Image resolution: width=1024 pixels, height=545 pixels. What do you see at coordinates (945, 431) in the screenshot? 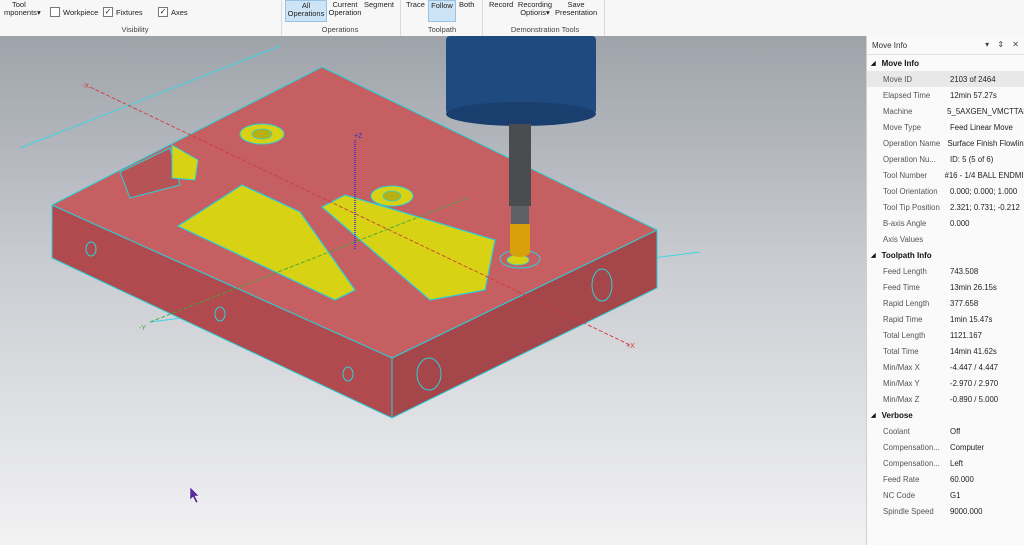
I see `property-row: Coolant Off` at bounding box center [945, 431].